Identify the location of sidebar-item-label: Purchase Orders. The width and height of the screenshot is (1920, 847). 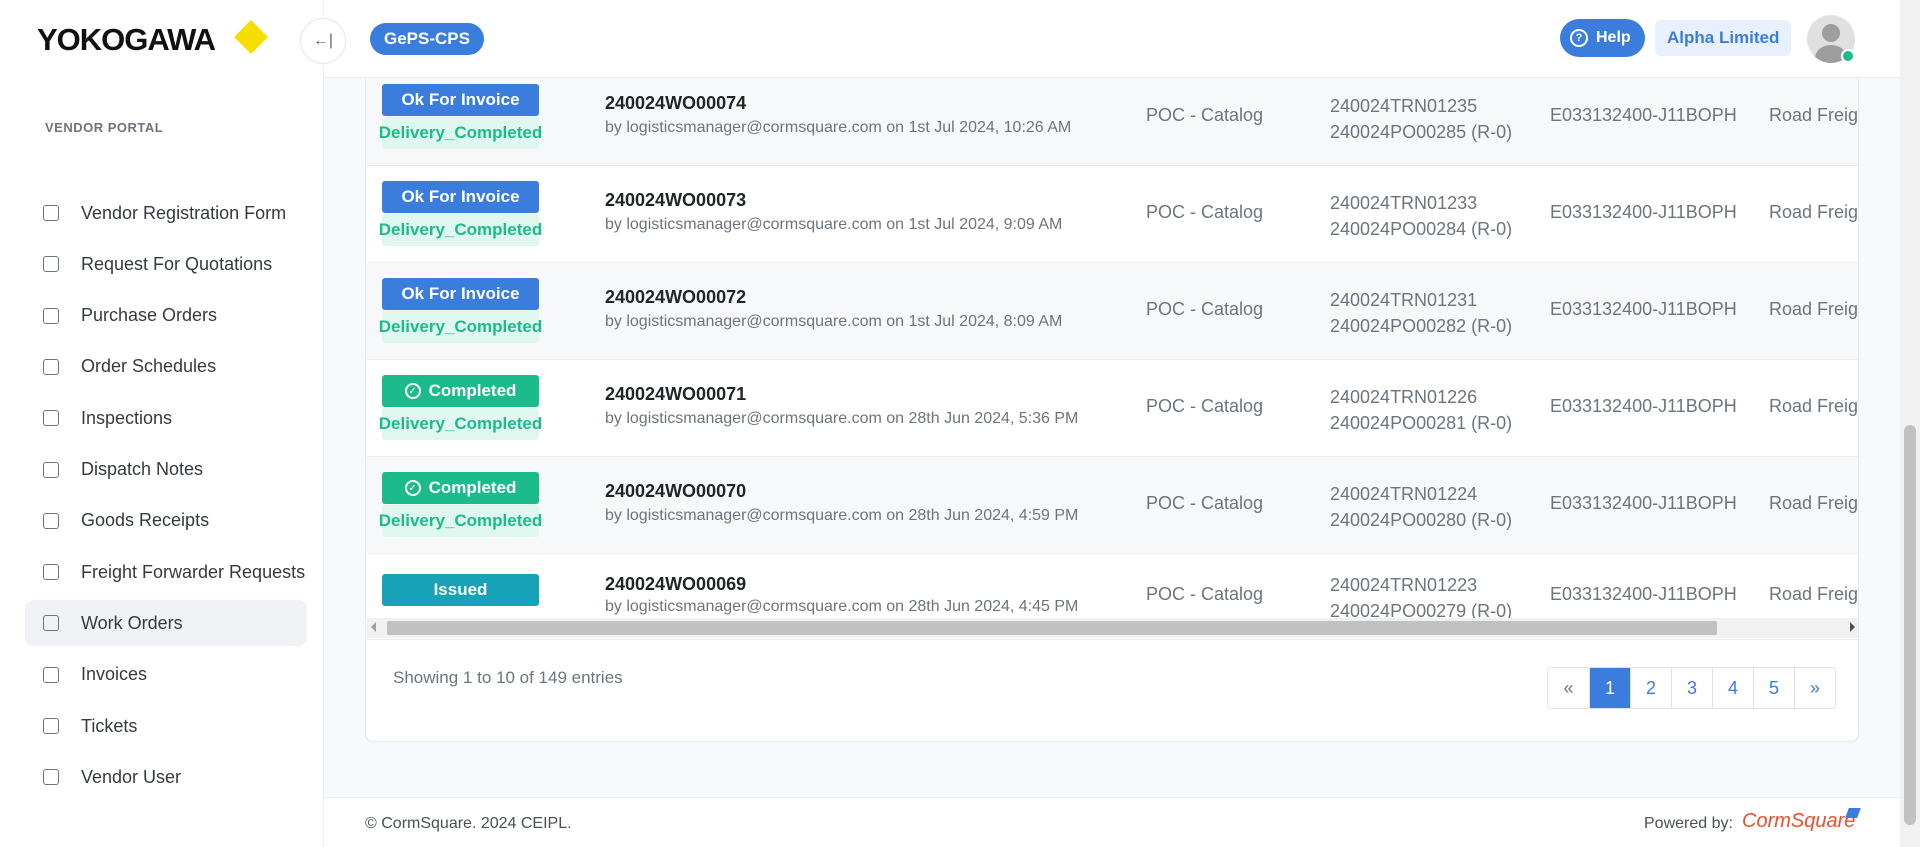
(149, 315).